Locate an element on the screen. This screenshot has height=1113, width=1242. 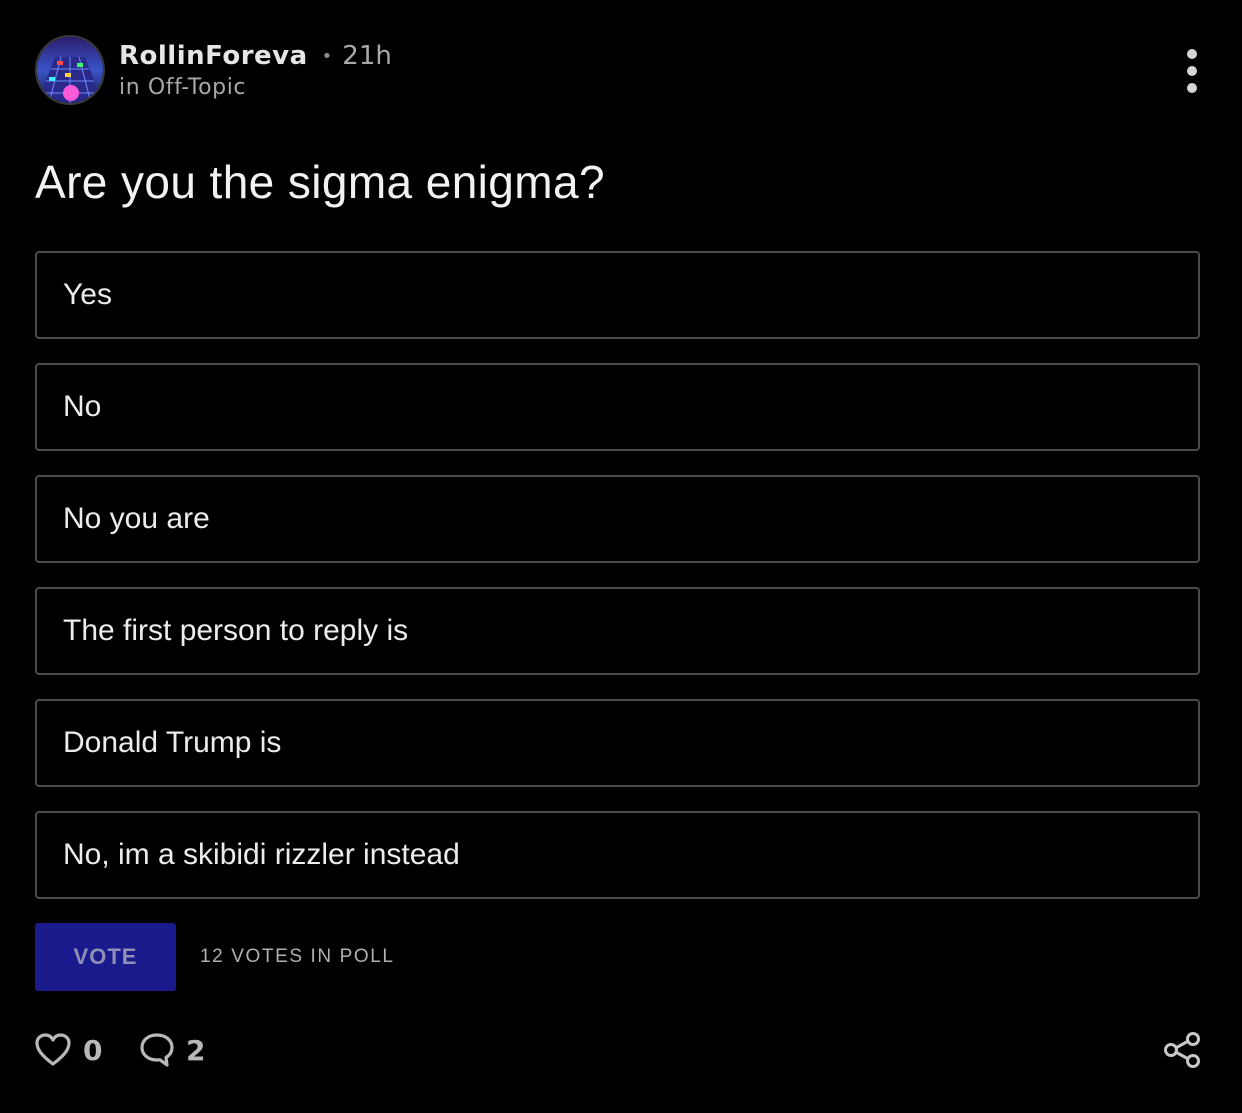
like-button: 0 is located at coordinates (68, 1050).